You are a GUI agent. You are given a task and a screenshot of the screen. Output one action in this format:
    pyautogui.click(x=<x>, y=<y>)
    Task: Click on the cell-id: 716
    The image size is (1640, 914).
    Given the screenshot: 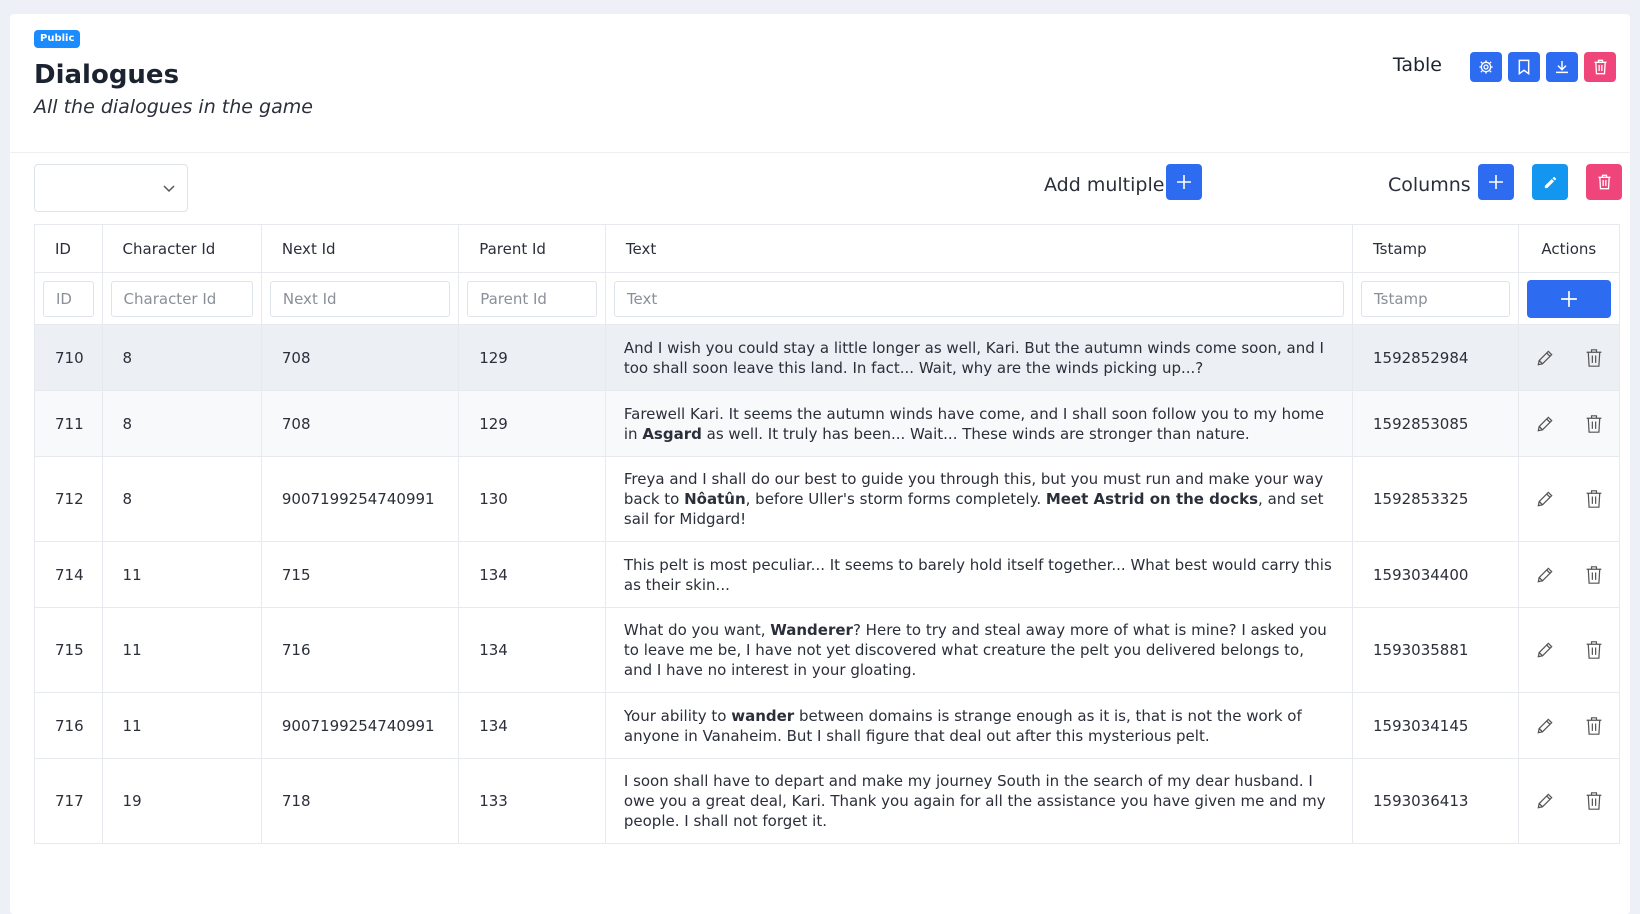 What is the action you would take?
    pyautogui.click(x=68, y=725)
    